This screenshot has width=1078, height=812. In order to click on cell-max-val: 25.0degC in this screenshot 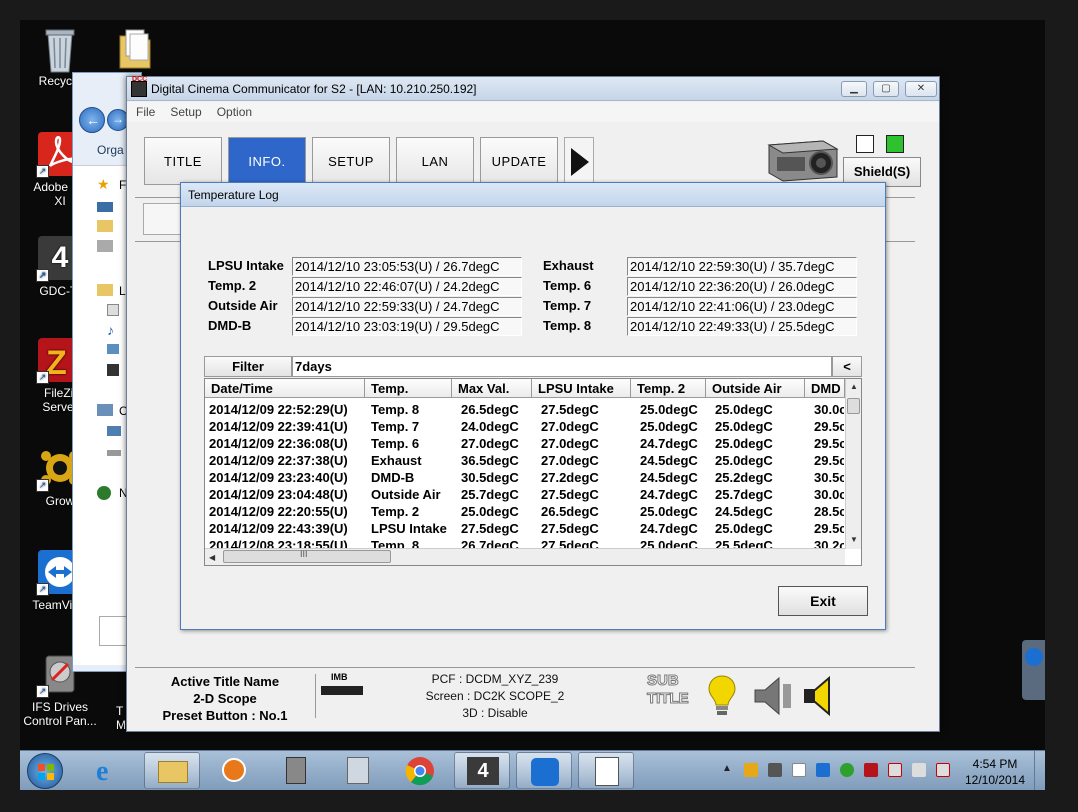, I will do `click(500, 511)`.